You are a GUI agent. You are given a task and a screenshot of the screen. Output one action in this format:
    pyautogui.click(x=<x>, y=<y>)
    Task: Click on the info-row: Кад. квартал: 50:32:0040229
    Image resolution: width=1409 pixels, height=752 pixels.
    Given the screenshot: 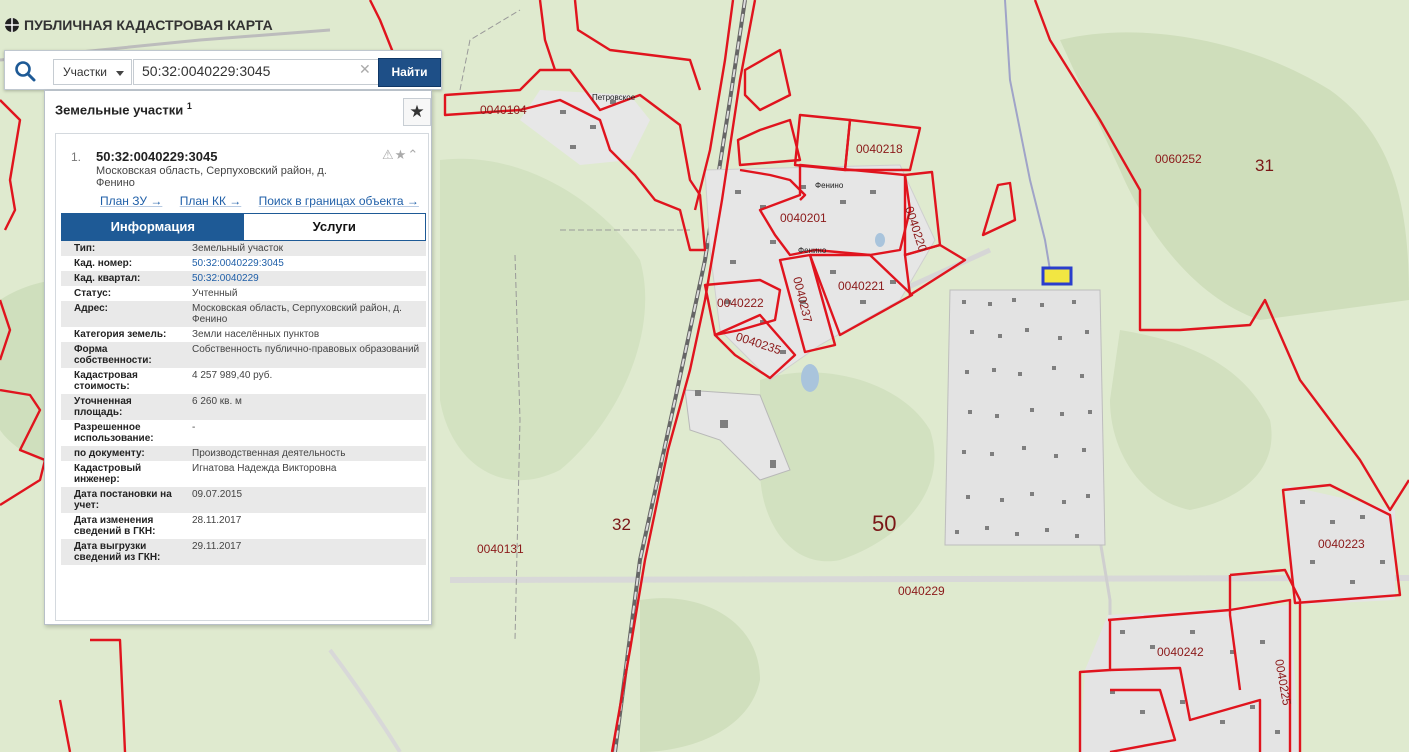 What is the action you would take?
    pyautogui.click(x=243, y=278)
    